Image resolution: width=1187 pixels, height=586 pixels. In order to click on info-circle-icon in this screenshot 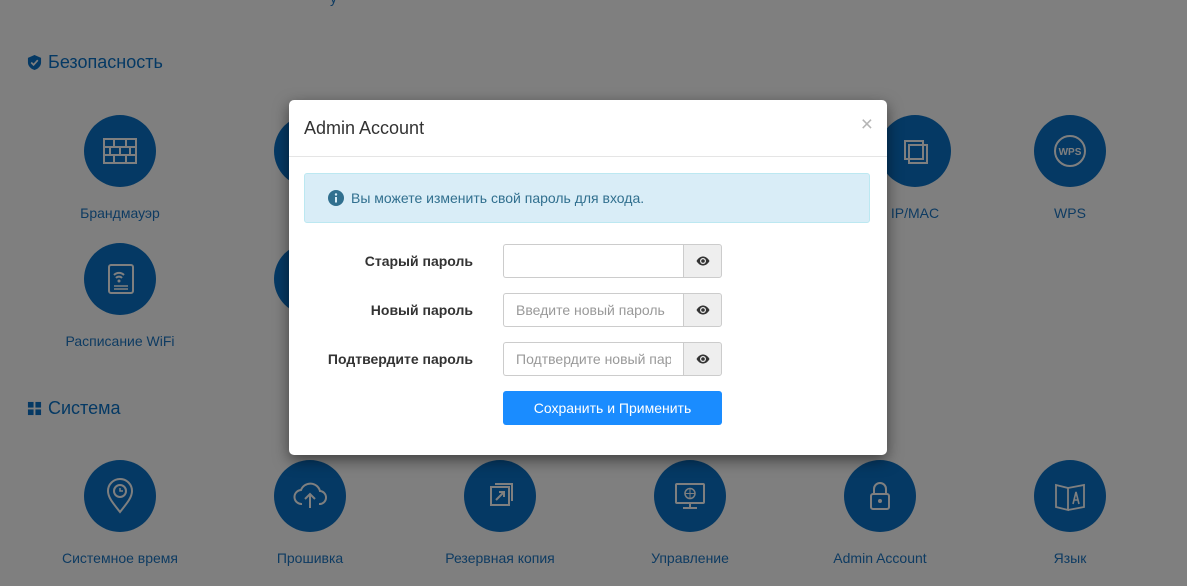, I will do `click(336, 198)`.